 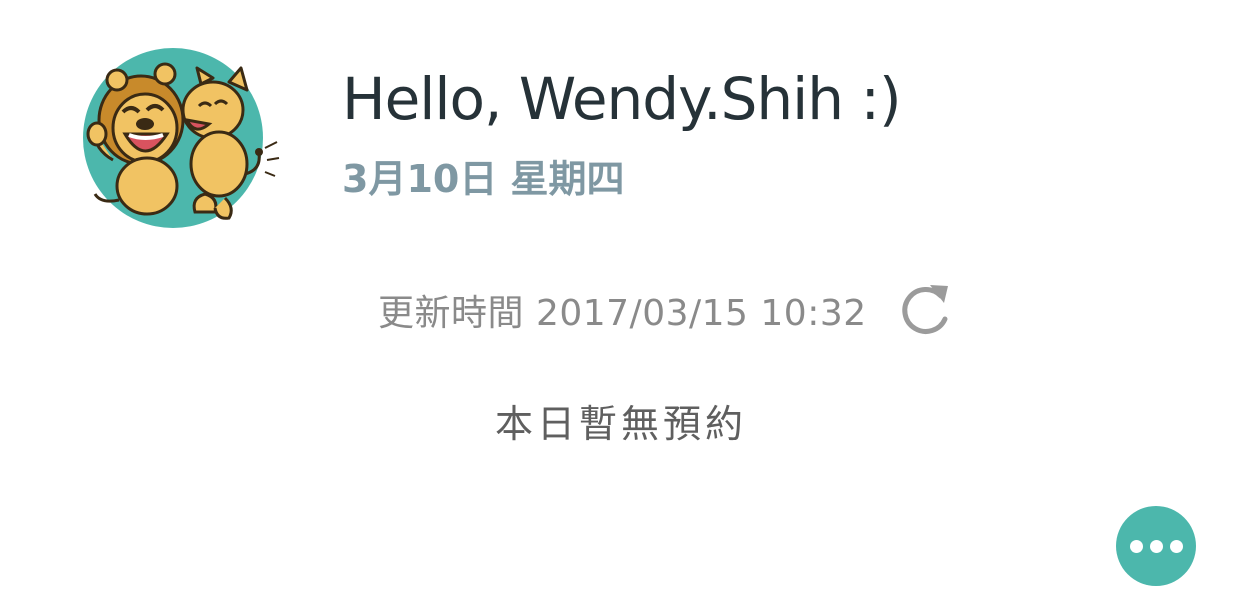 I want to click on greeting-title: Hello, Wendy.Shih :), so click(x=622, y=99).